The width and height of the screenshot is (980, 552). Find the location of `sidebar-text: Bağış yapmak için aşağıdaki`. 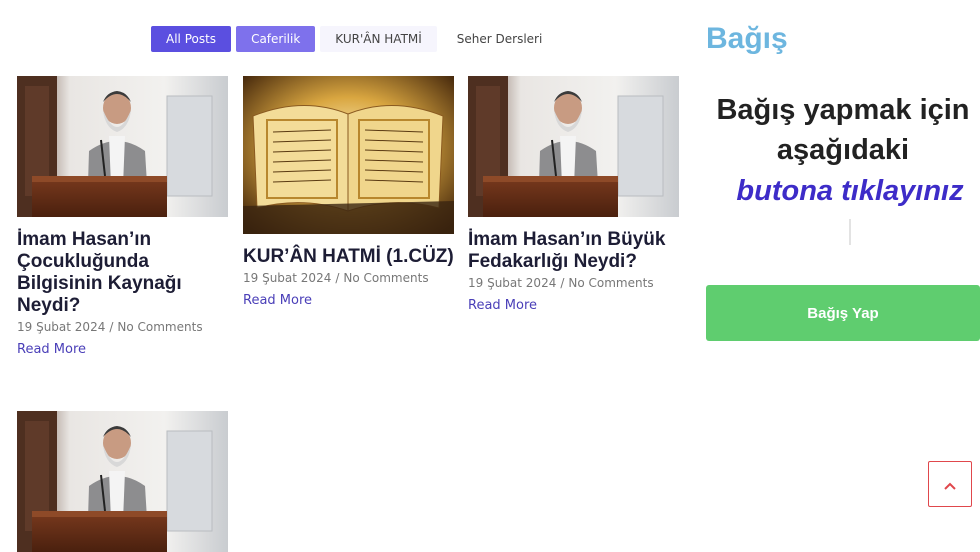

sidebar-text: Bağış yapmak için aşağıdaki is located at coordinates (843, 130).